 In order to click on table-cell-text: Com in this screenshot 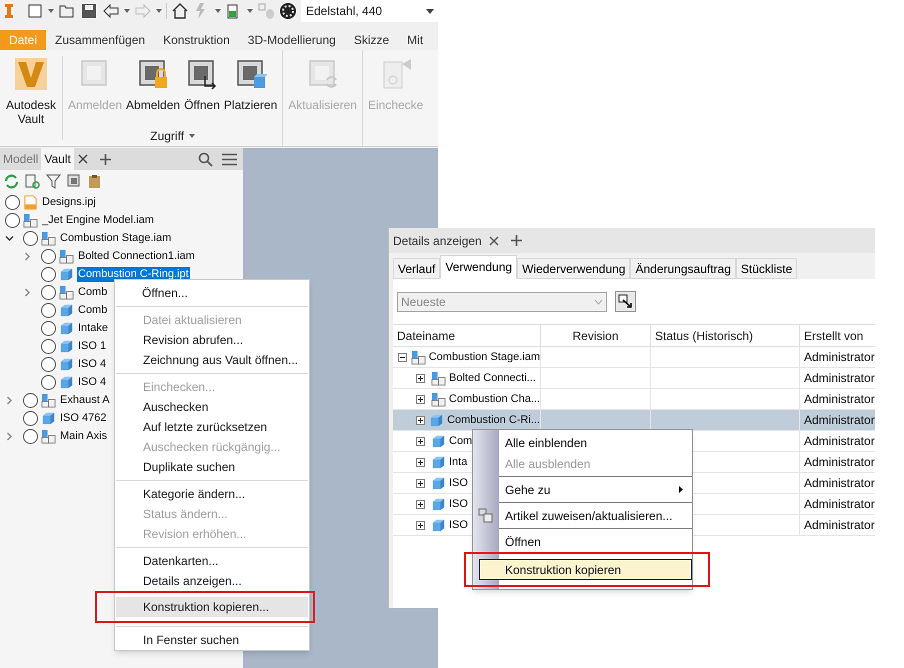, I will do `click(460, 441)`.